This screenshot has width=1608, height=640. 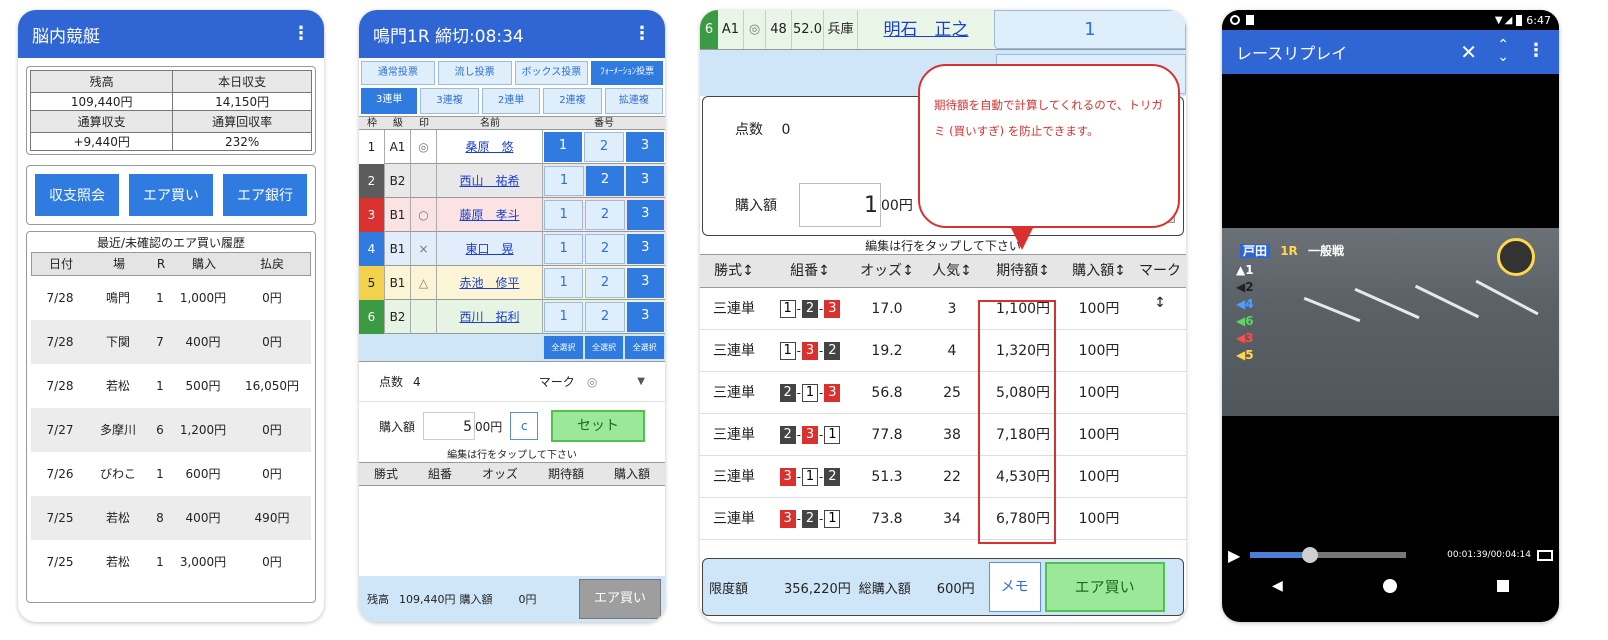 What do you see at coordinates (1234, 555) in the screenshot?
I see `play-icon: ▶` at bounding box center [1234, 555].